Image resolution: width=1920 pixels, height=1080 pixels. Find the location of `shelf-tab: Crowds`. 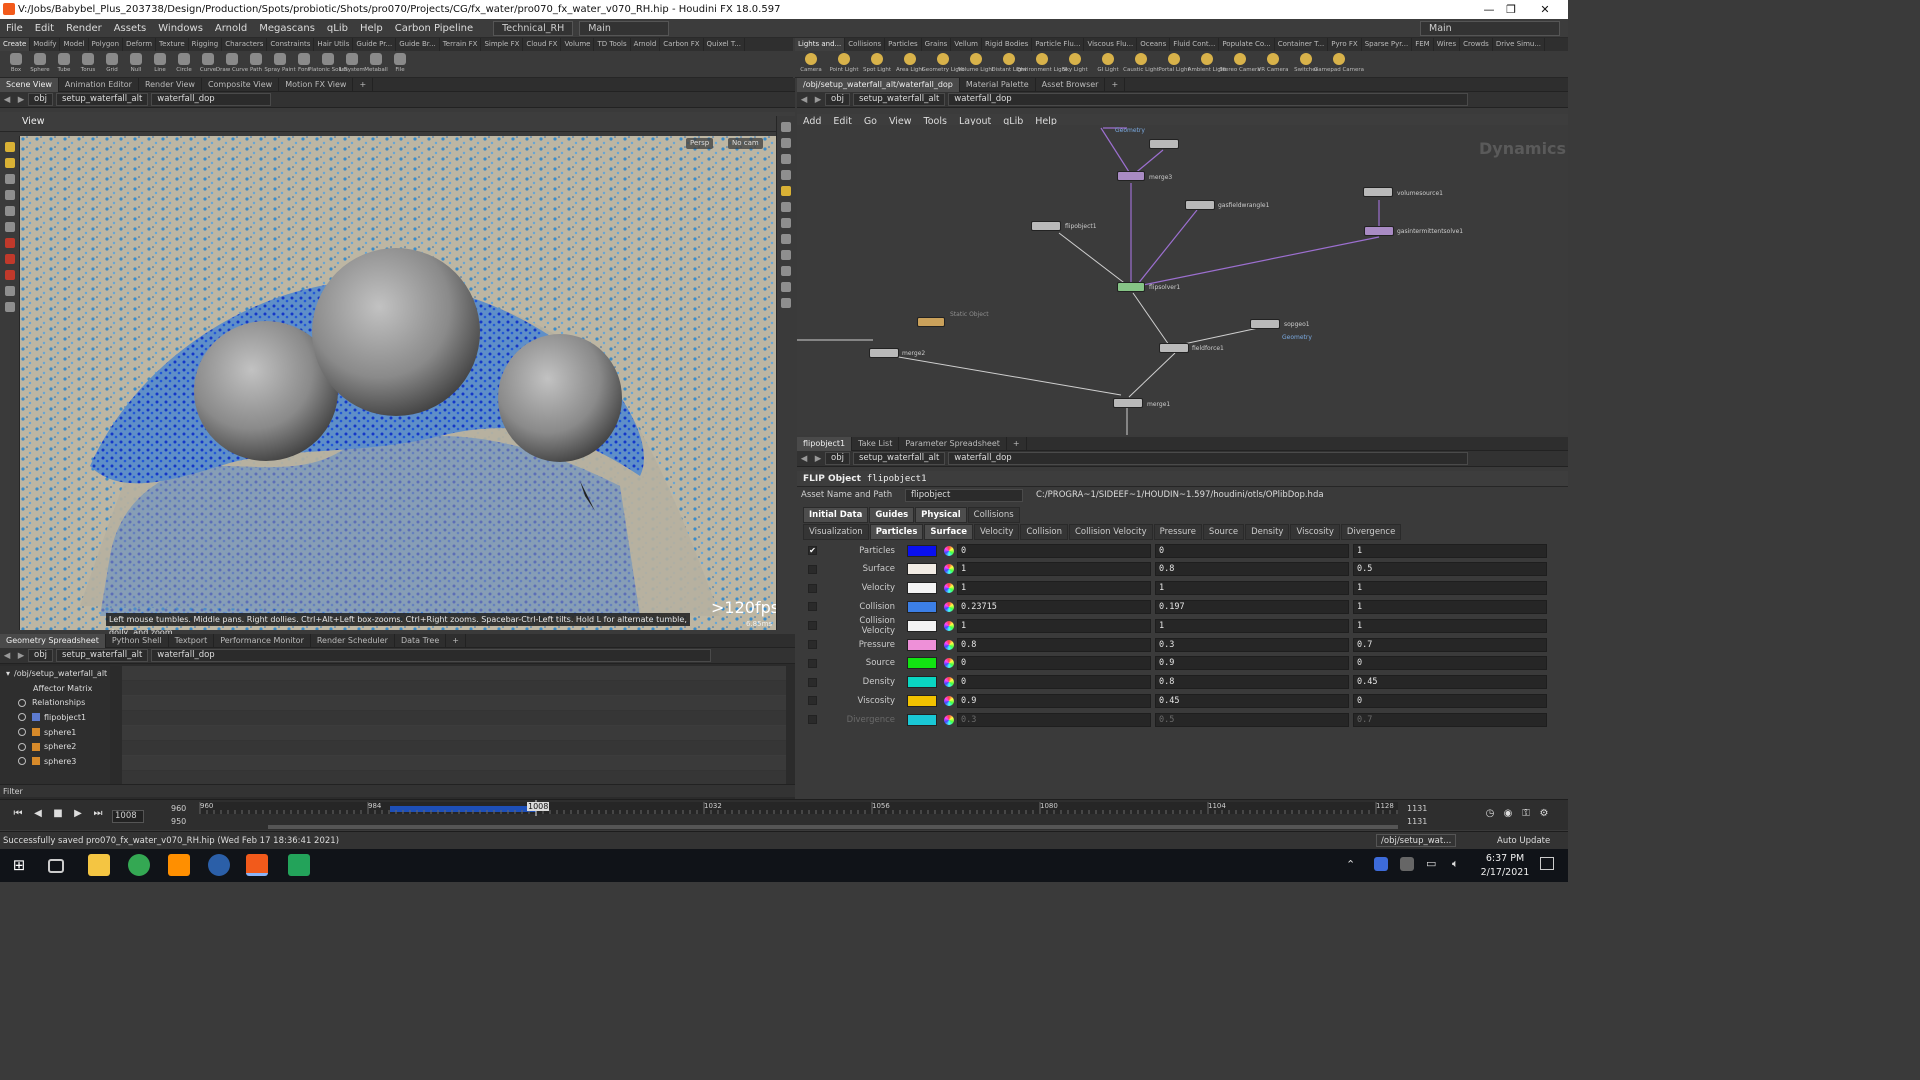

shelf-tab: Crowds is located at coordinates (1476, 44).